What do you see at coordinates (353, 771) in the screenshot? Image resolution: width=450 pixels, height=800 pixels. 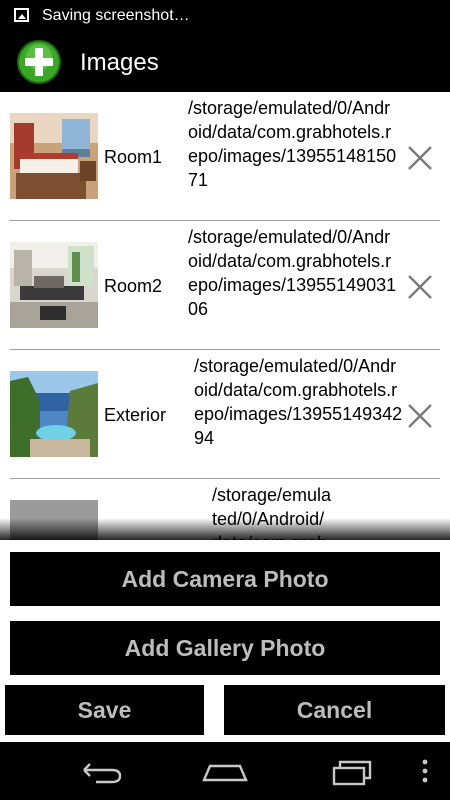 I see `recent-apps-icon` at bounding box center [353, 771].